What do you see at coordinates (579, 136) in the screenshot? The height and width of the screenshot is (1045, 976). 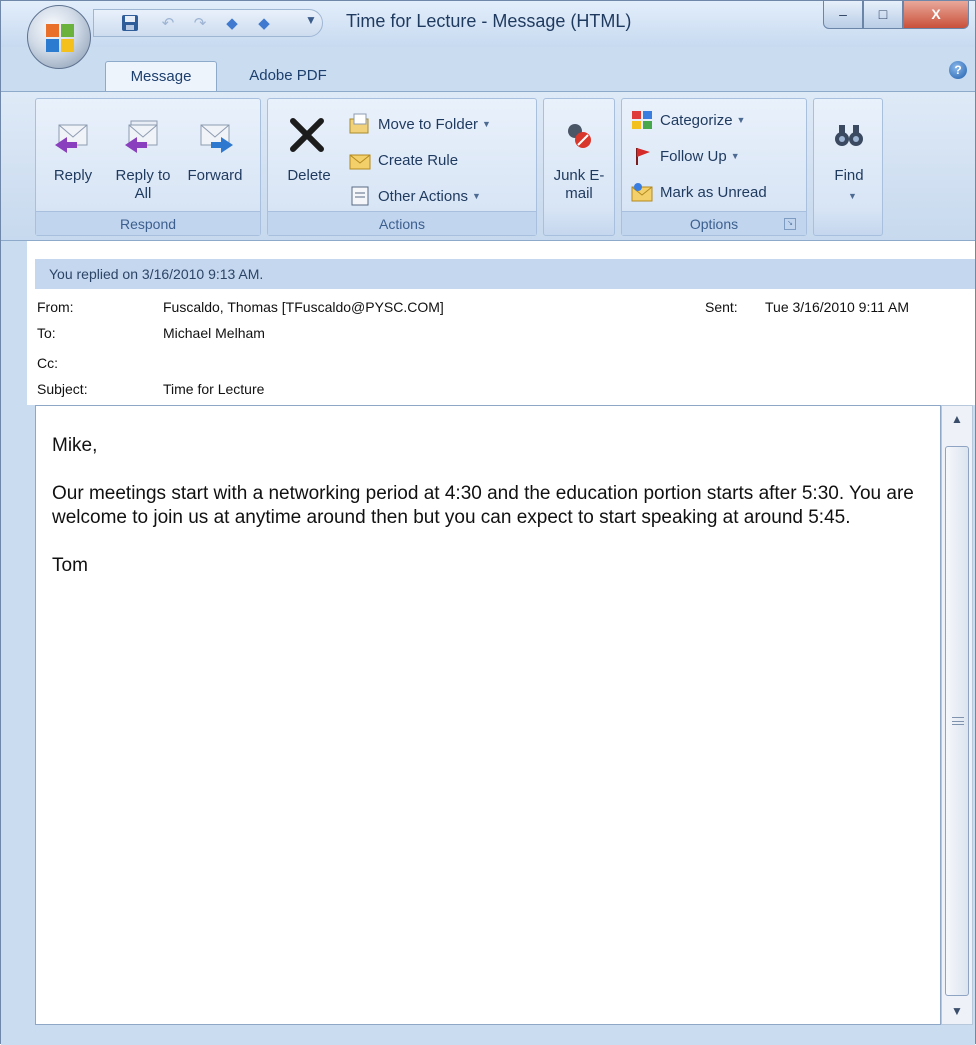 I see `junk-email-icon` at bounding box center [579, 136].